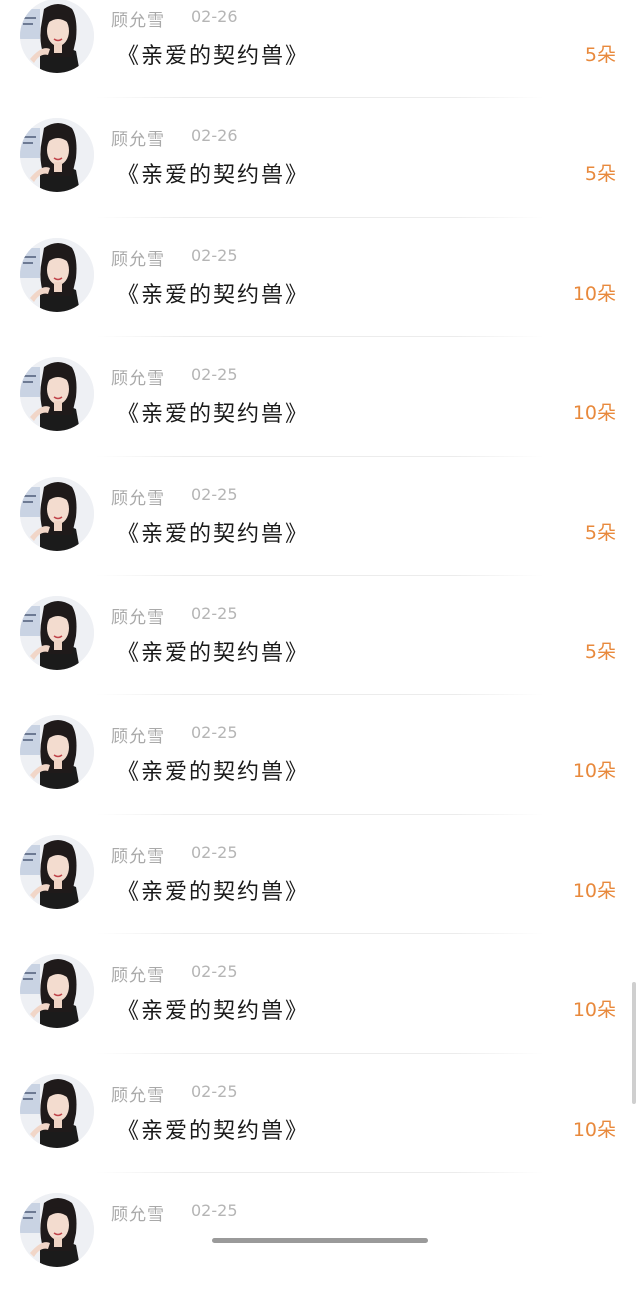 Image resolution: width=640 pixels, height=1292 pixels. I want to click on home-indicator, so click(320, 1240).